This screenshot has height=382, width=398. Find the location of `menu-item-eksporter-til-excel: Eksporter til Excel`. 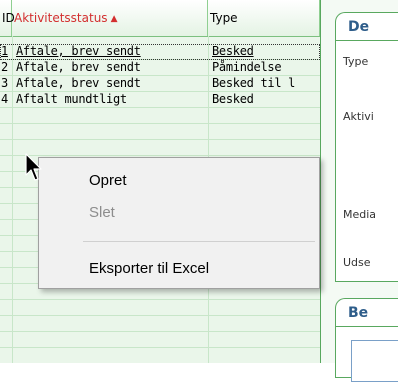

menu-item-eksporter-til-excel: Eksporter til Excel is located at coordinates (179, 269).